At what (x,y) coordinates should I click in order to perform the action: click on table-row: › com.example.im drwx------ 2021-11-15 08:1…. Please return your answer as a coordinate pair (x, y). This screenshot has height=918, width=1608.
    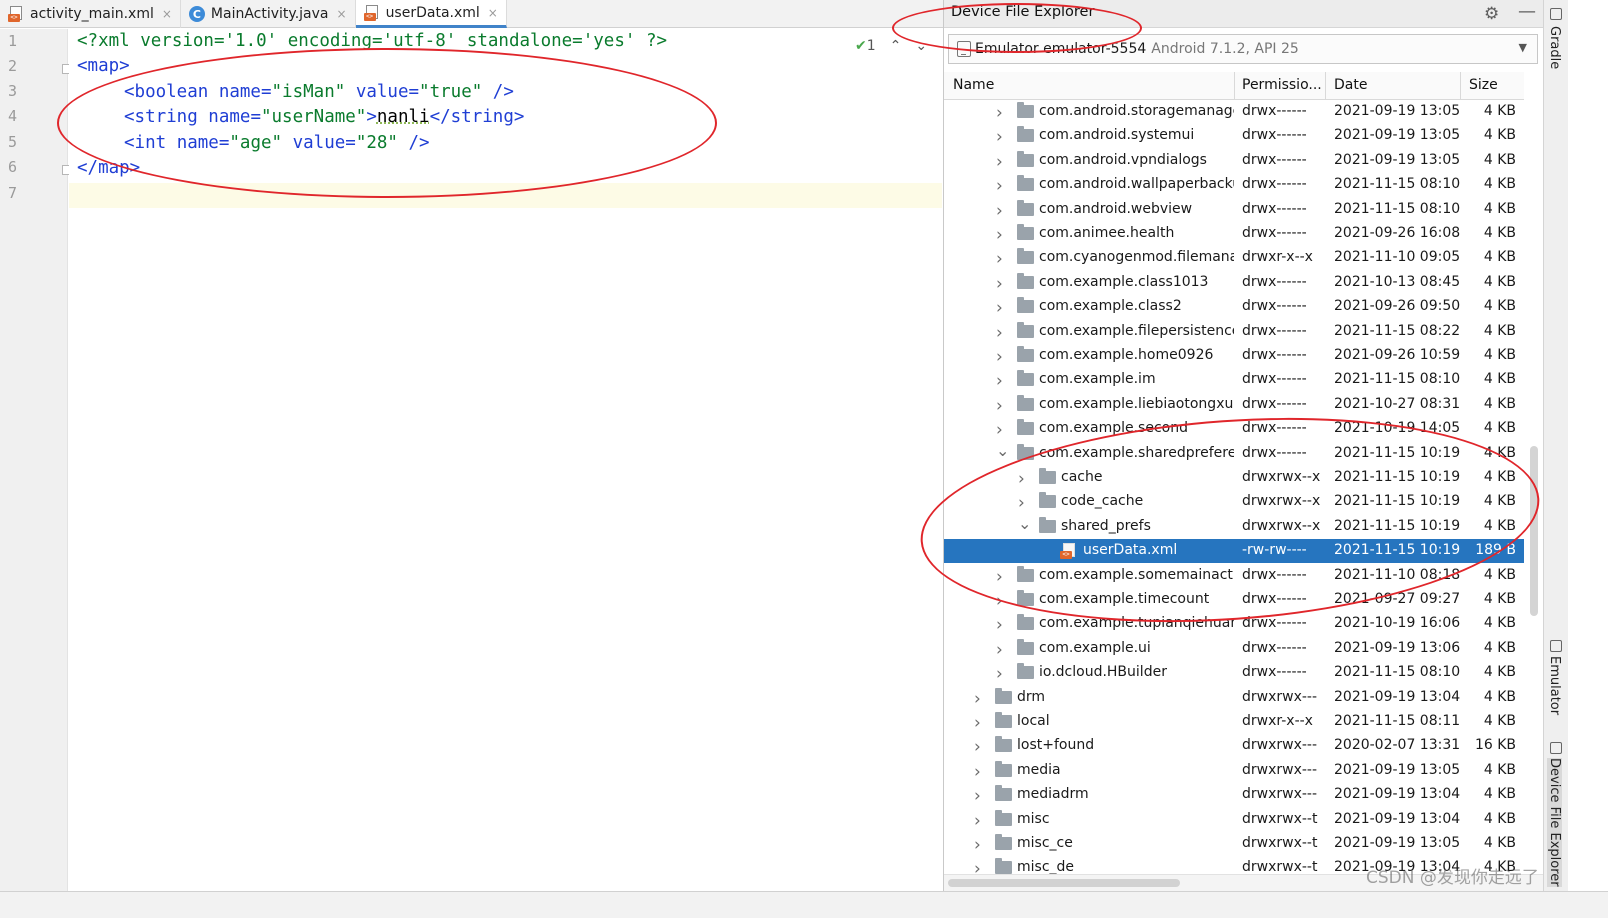
    Looking at the image, I should click on (1234, 380).